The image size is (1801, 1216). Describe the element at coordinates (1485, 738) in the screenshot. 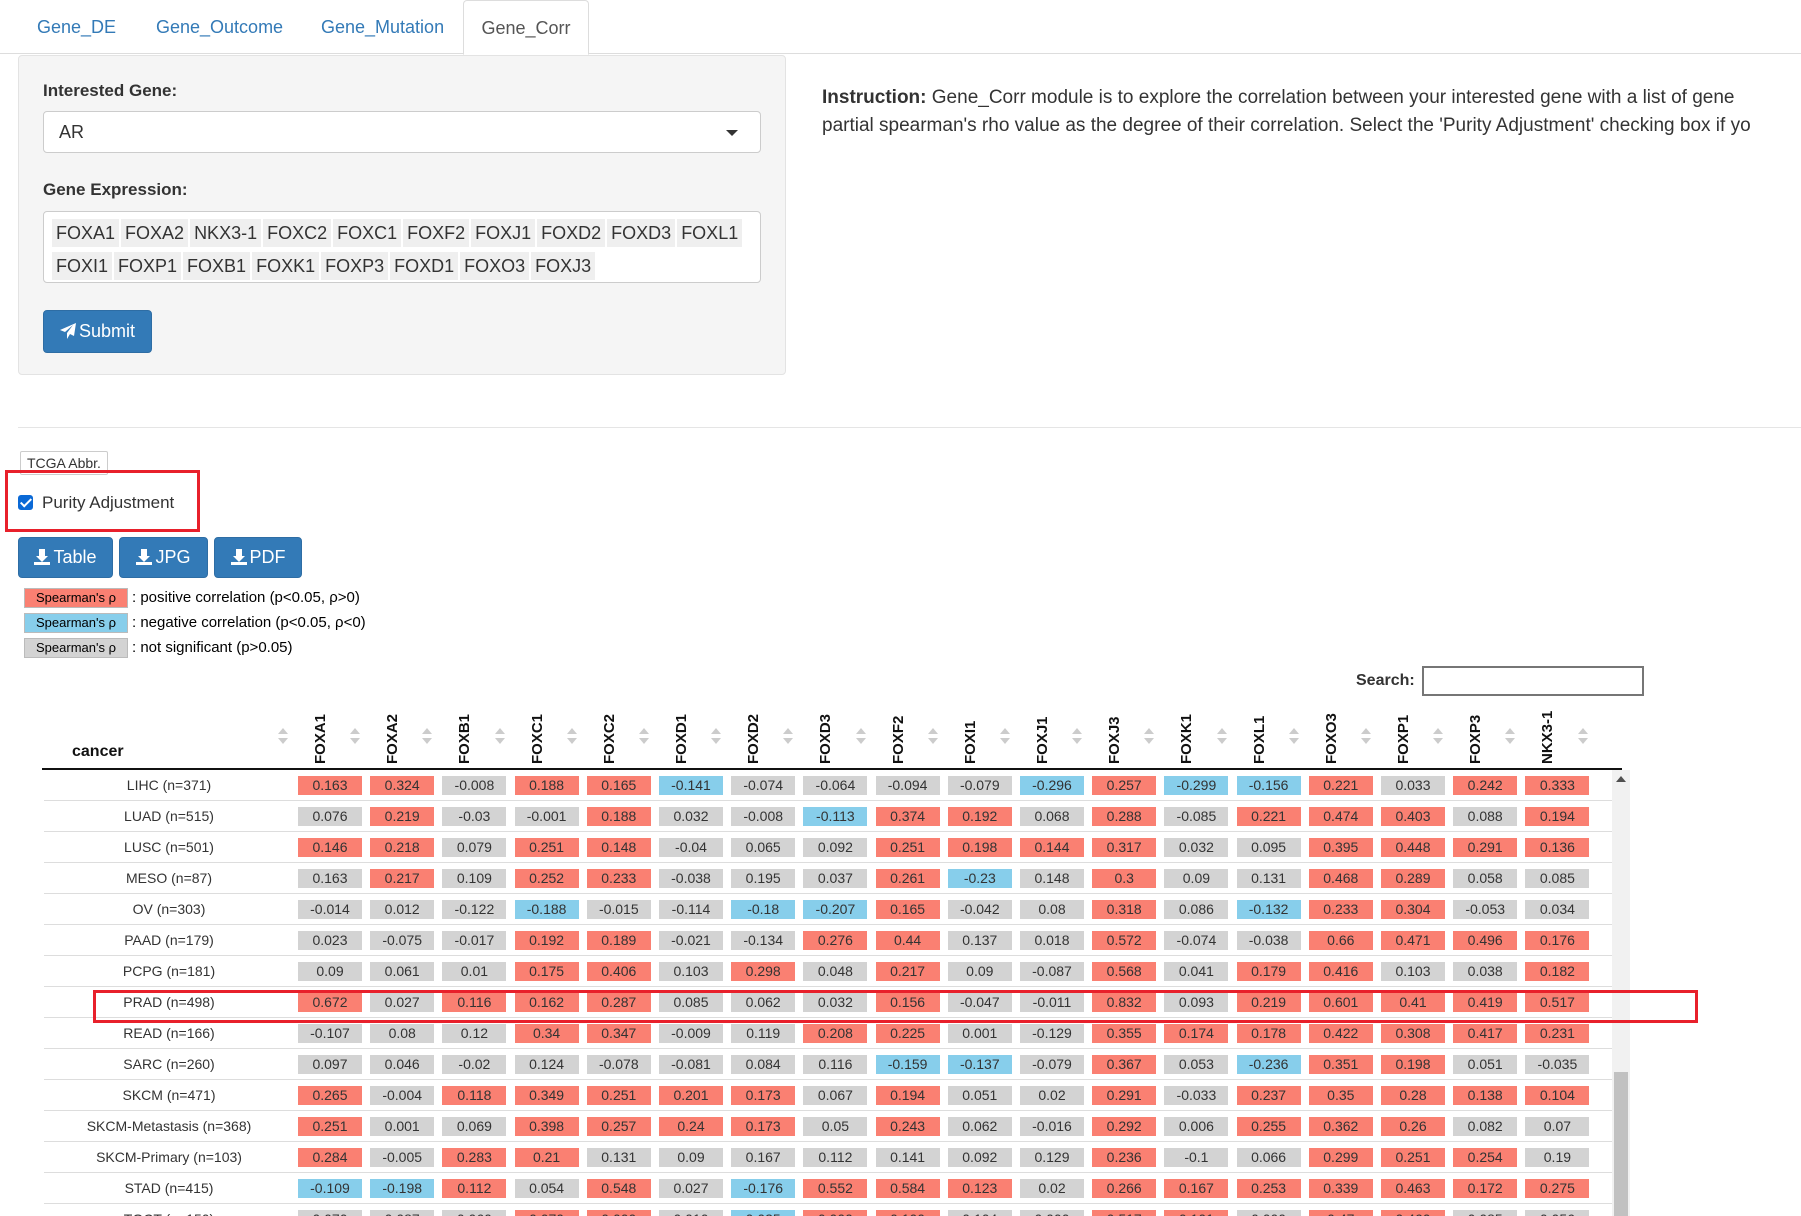

I see `column-header-foxp3: FOXP3` at that location.